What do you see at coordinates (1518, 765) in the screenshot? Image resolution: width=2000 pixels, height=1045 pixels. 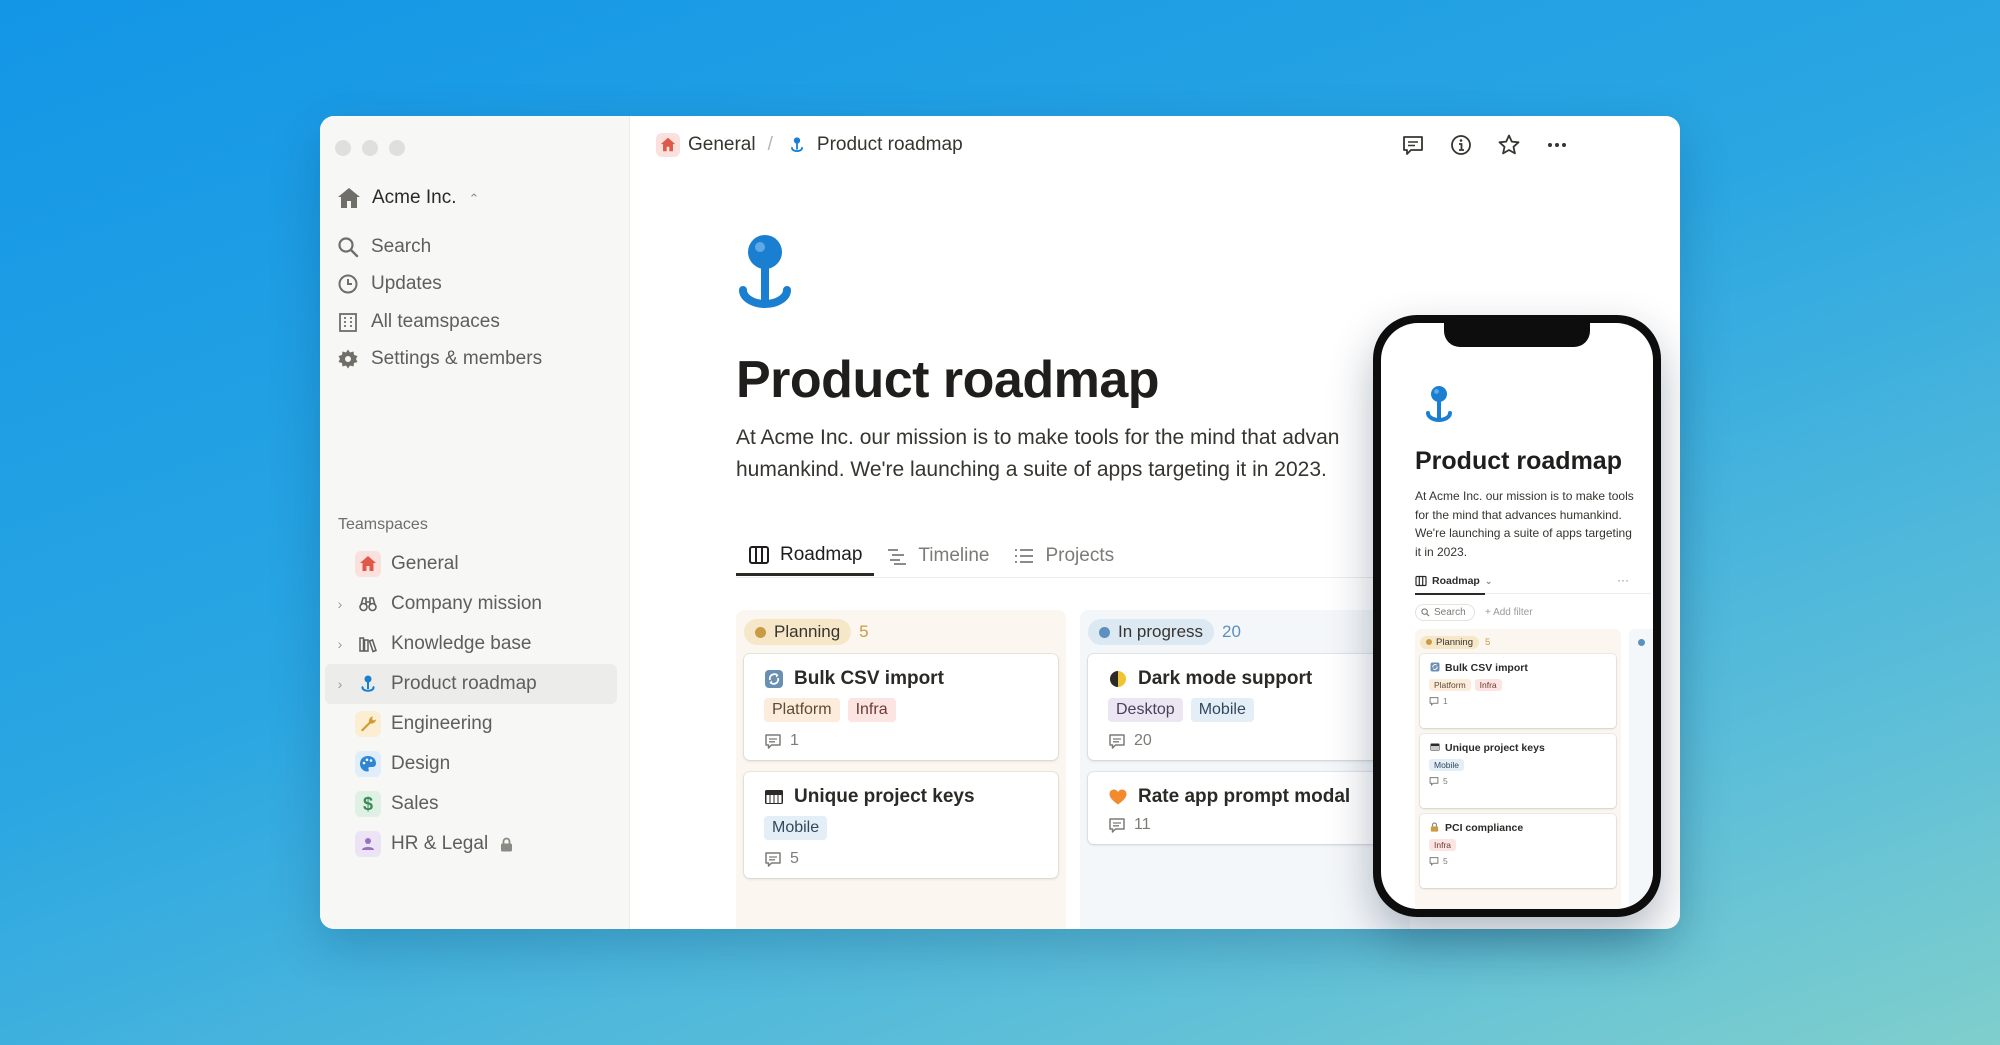 I see `card-tags: Mobile` at bounding box center [1518, 765].